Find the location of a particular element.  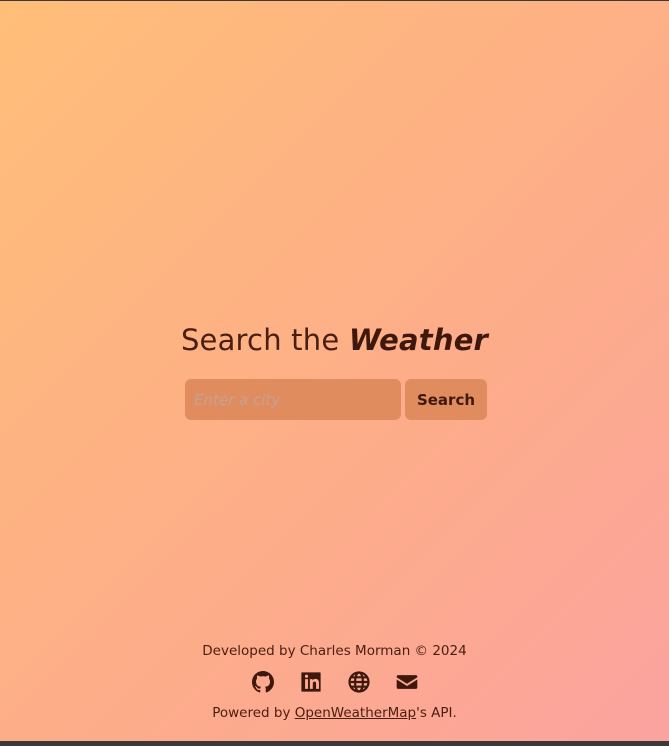

title-emphasis: Weather is located at coordinates (418, 340).